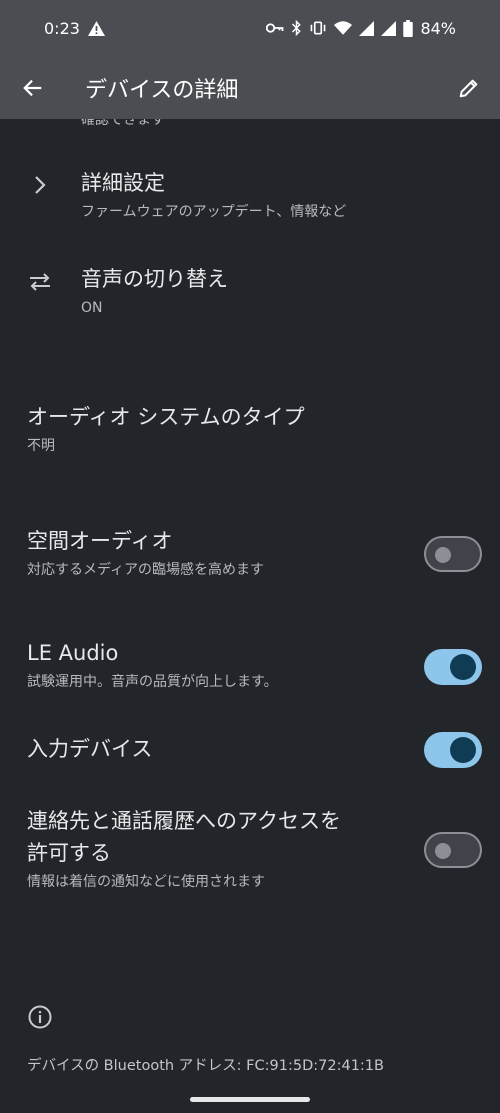 This screenshot has height=1113, width=500. What do you see at coordinates (318, 28) in the screenshot?
I see `vibrate-icon` at bounding box center [318, 28].